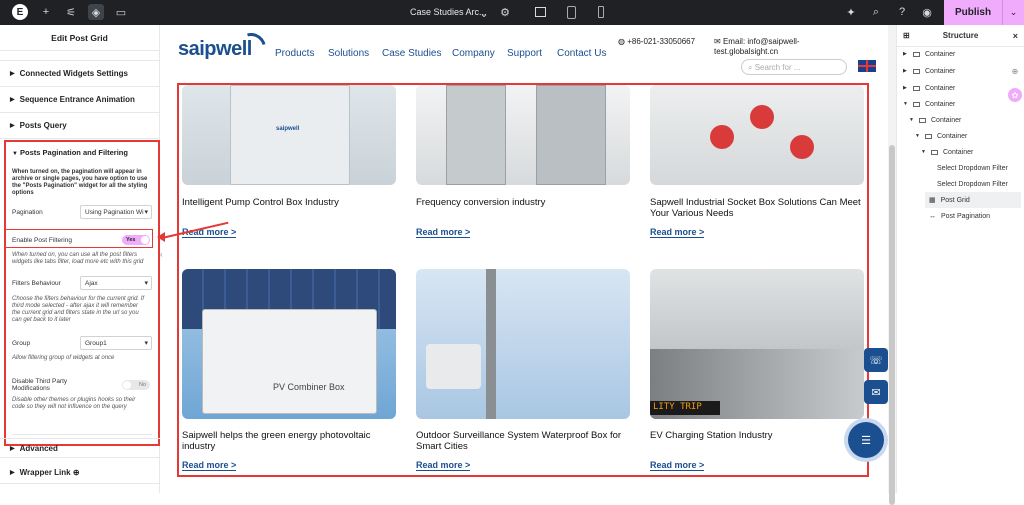  I want to click on tablet-icon, so click(571, 12).